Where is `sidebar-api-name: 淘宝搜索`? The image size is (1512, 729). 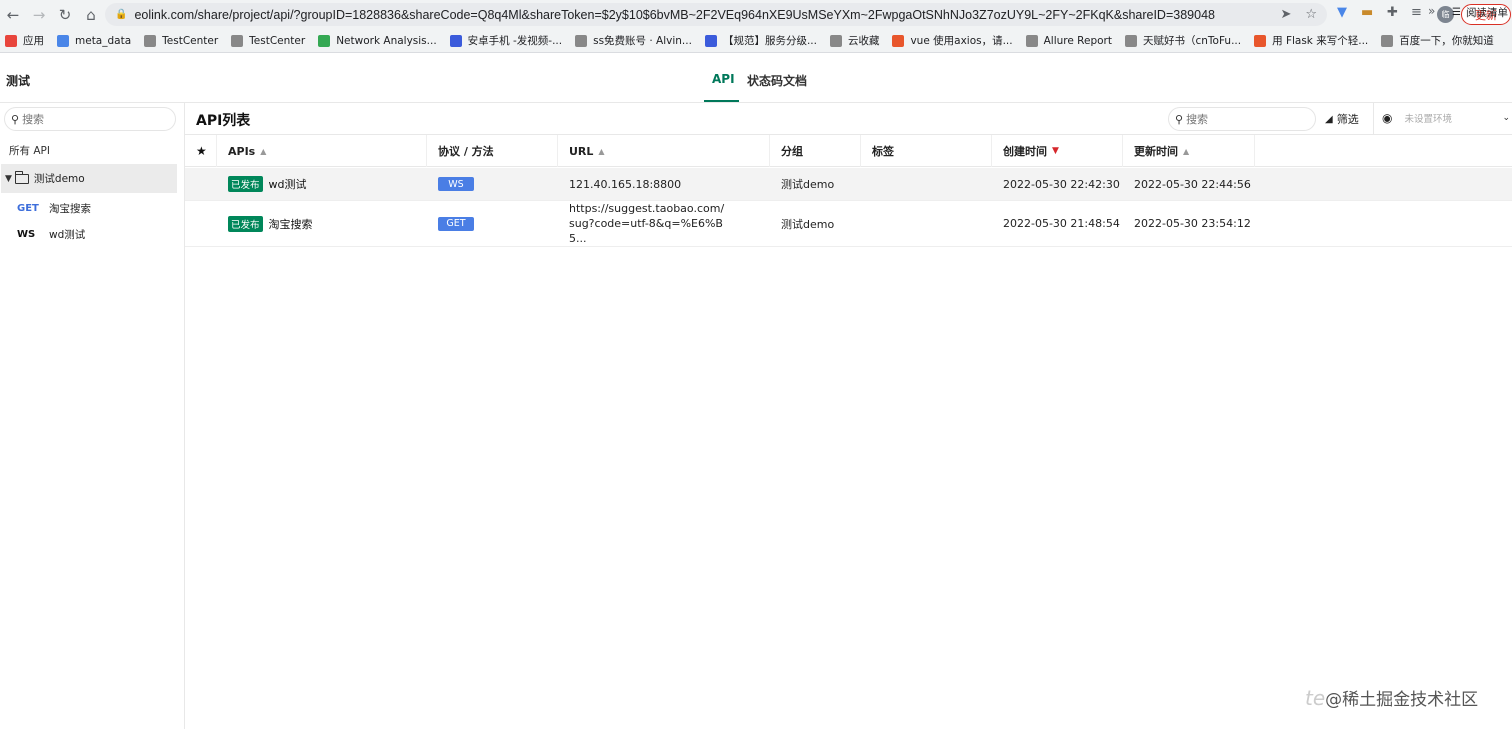 sidebar-api-name: 淘宝搜索 is located at coordinates (70, 209).